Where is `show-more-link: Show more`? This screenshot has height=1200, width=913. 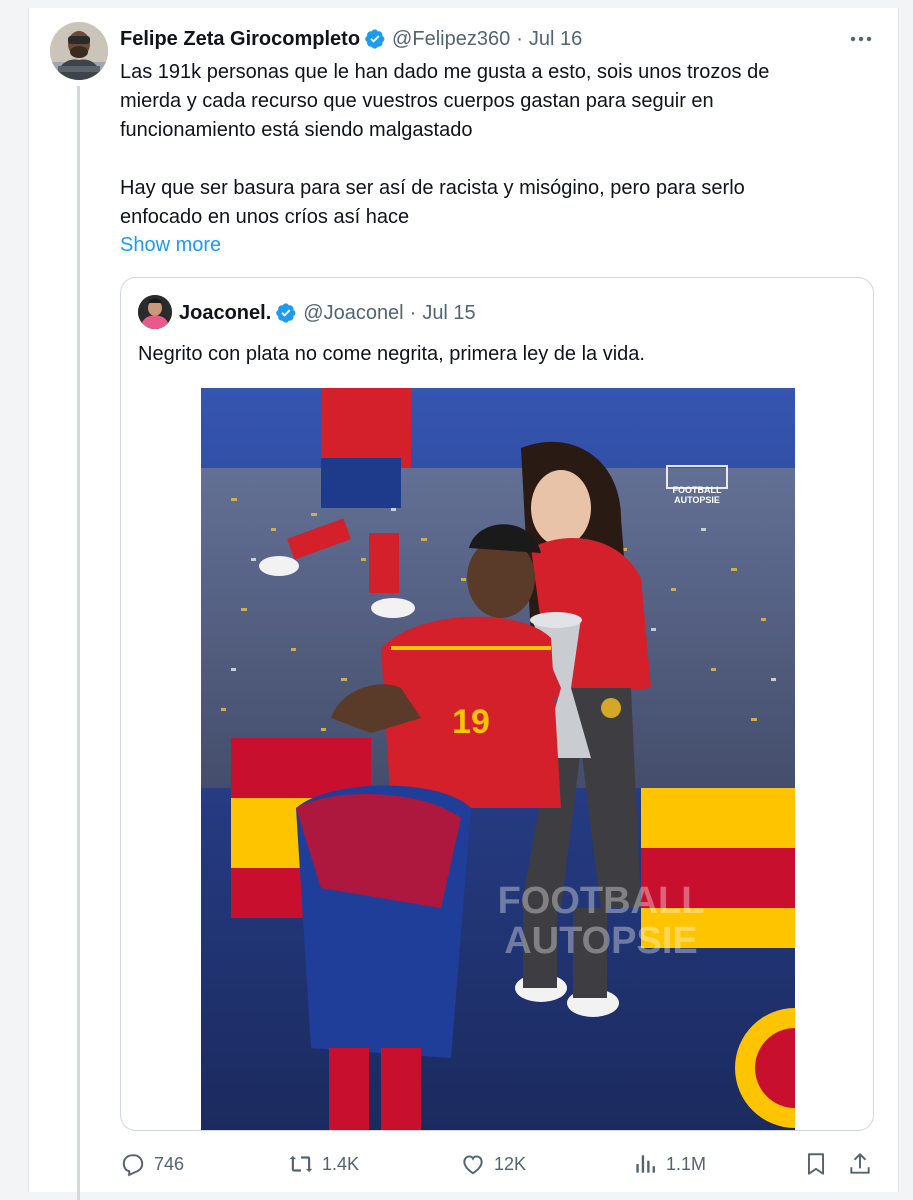
show-more-link: Show more is located at coordinates (170, 245).